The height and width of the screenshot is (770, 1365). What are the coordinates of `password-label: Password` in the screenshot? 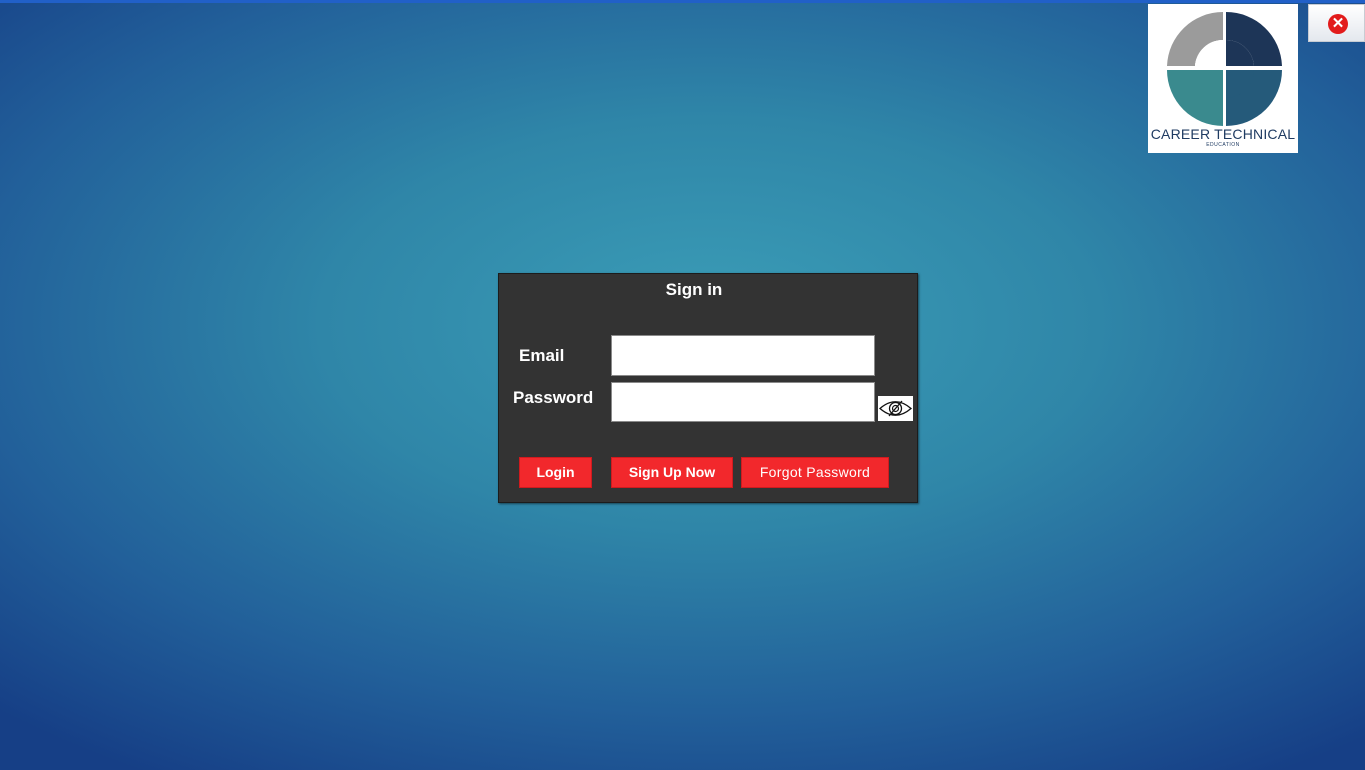 It's located at (553, 397).